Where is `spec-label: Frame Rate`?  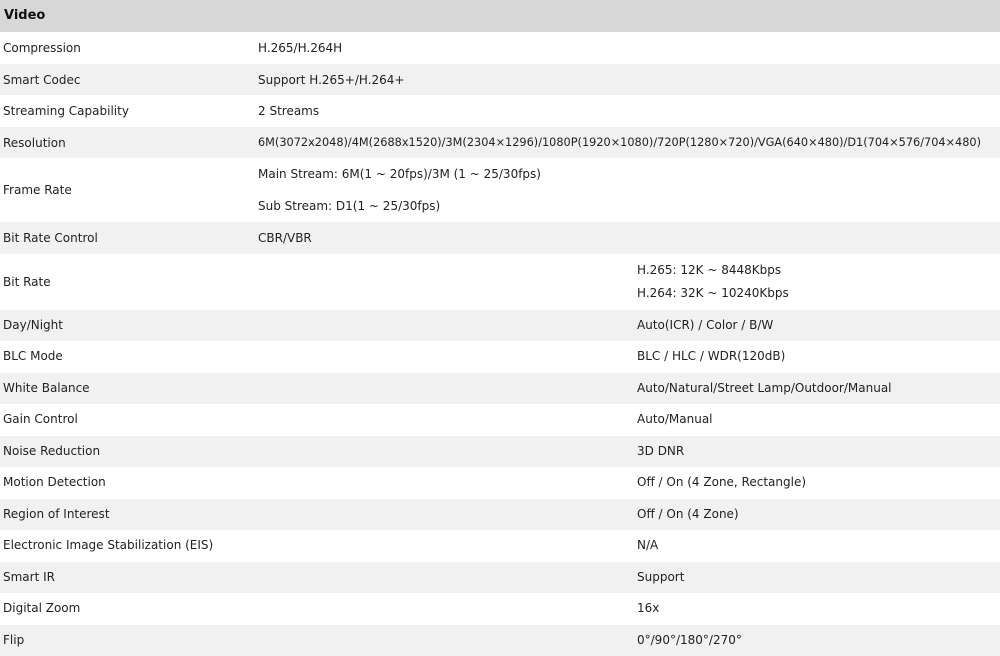
spec-label: Frame Rate is located at coordinates (37, 190).